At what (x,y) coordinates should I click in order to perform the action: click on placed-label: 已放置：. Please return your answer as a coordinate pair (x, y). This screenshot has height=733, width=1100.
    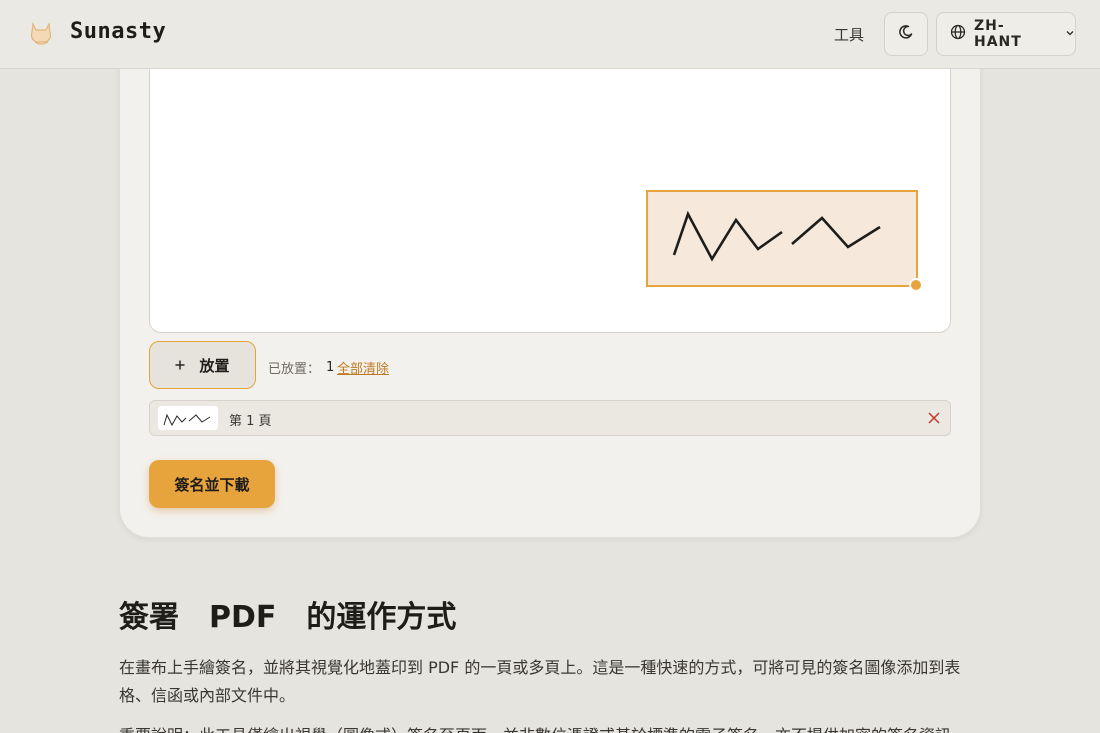
    Looking at the image, I should click on (294, 369).